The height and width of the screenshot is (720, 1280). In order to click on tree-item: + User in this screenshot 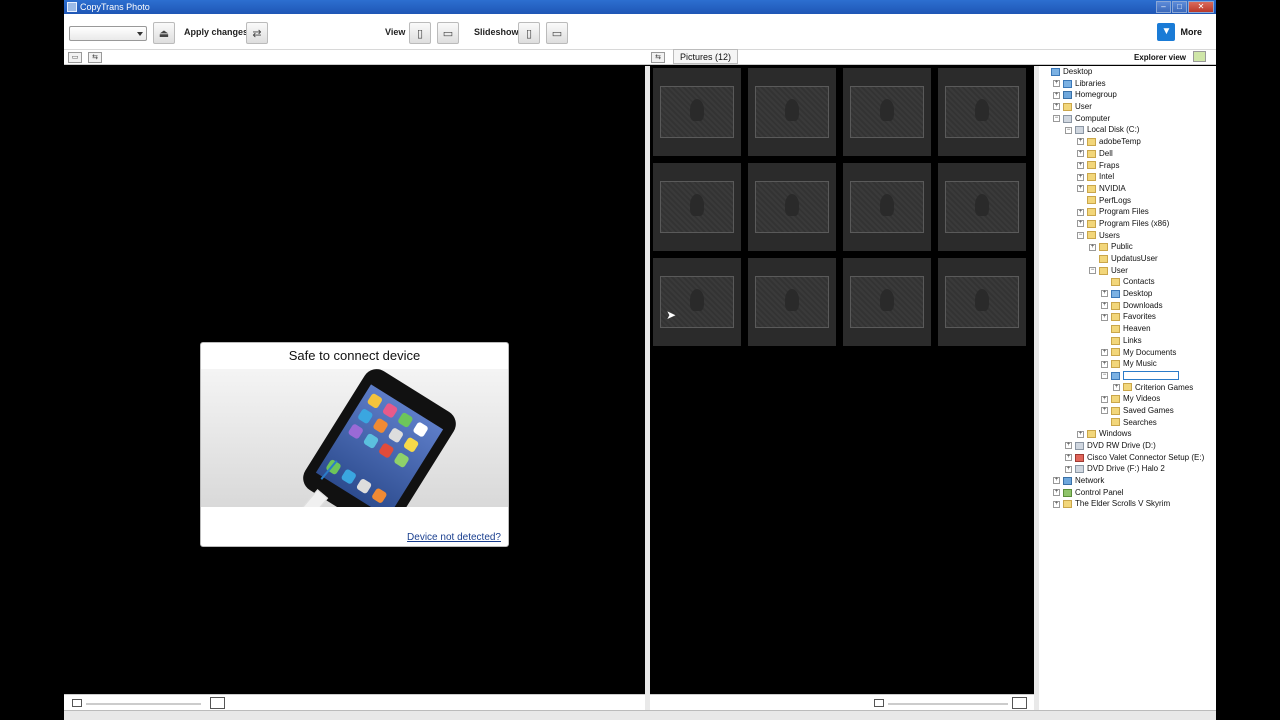, I will do `click(1122, 107)`.